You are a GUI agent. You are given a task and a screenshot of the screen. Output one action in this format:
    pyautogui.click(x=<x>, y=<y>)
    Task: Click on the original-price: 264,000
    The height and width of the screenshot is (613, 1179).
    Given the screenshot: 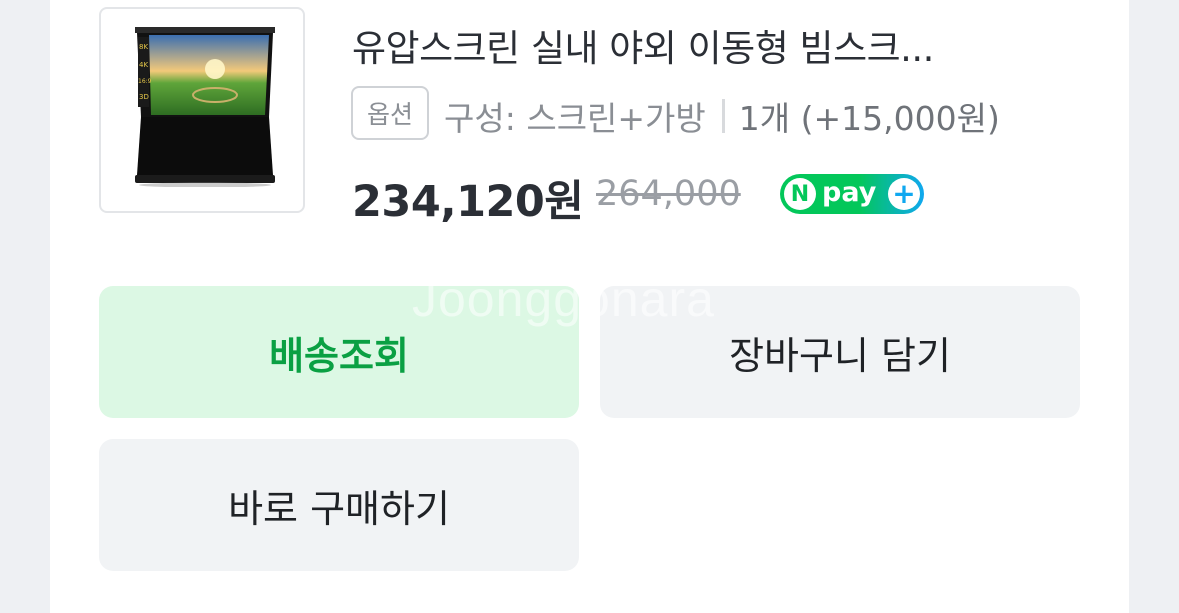 What is the action you would take?
    pyautogui.click(x=668, y=194)
    